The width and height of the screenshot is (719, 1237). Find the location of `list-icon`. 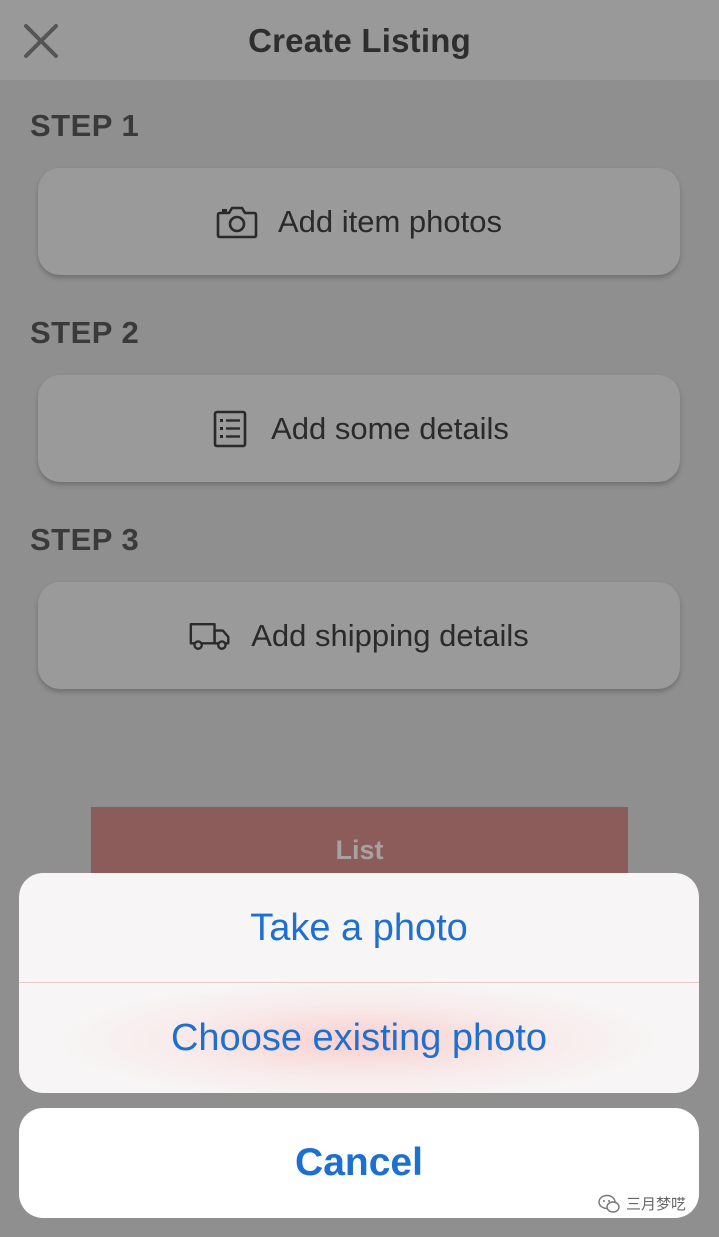

list-icon is located at coordinates (230, 429).